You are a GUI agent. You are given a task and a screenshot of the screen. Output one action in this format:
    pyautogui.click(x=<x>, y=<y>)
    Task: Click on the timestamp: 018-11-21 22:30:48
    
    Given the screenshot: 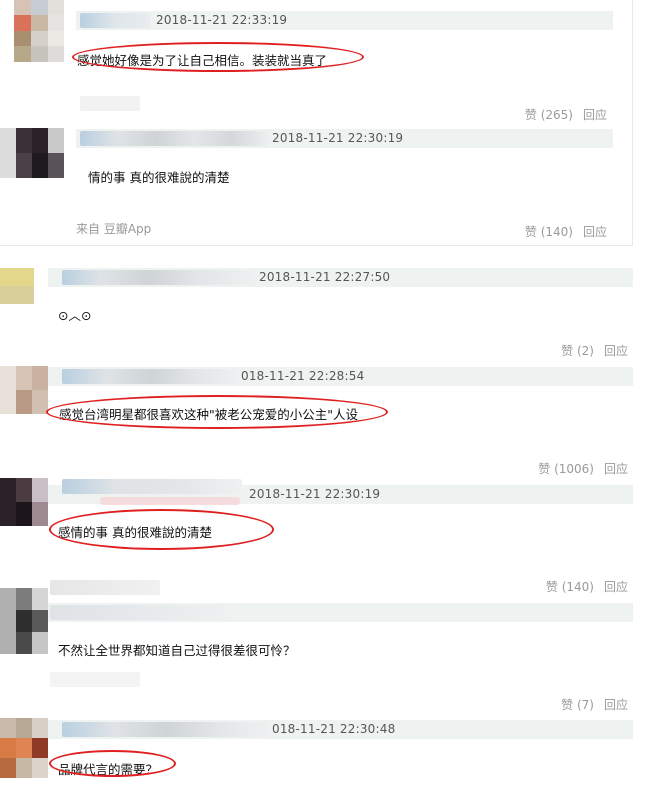 What is the action you would take?
    pyautogui.click(x=334, y=729)
    